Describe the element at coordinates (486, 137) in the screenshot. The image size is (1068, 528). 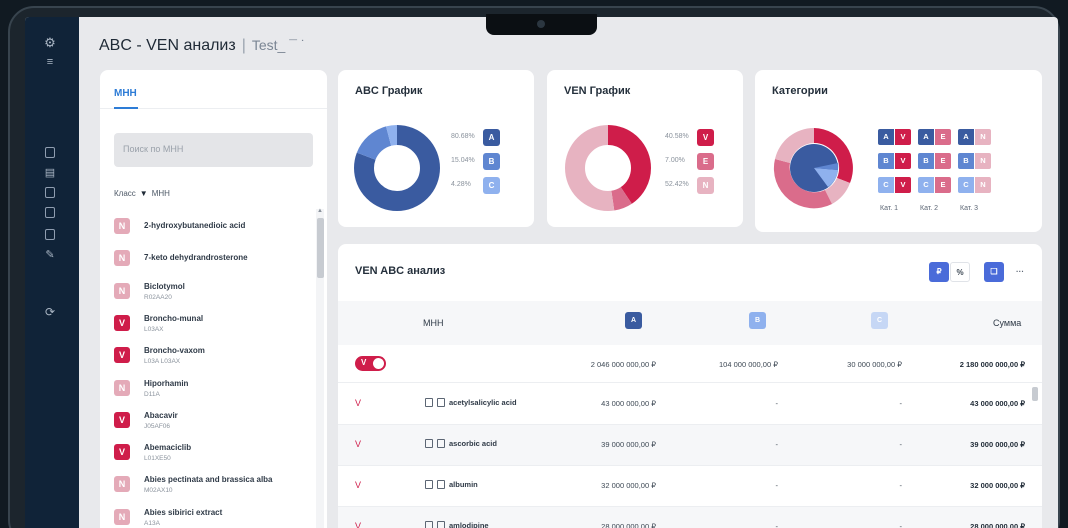
I see `legend-item: 80.68% A` at that location.